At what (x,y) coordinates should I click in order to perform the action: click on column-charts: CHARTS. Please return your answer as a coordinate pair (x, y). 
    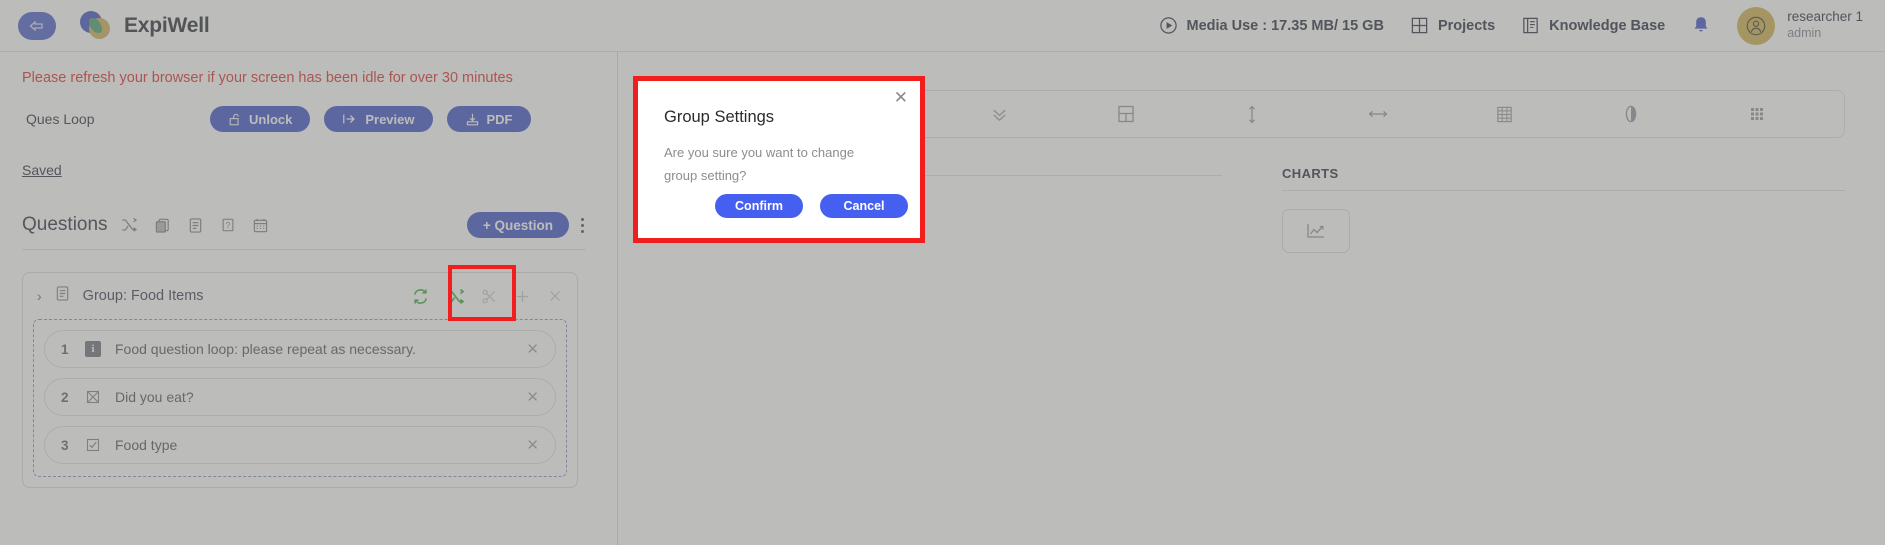
    Looking at the image, I should click on (1553, 209).